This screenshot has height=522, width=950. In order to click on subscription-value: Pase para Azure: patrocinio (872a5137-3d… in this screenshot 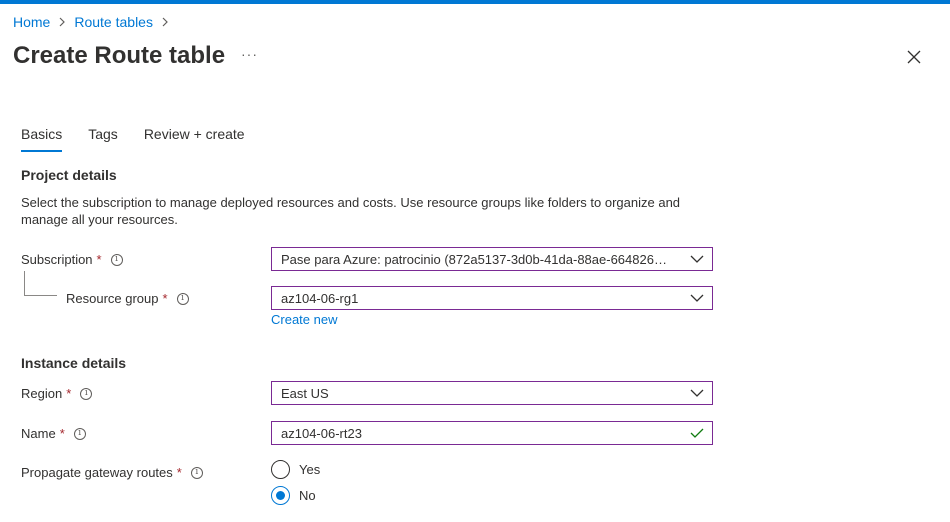, I will do `click(481, 259)`.